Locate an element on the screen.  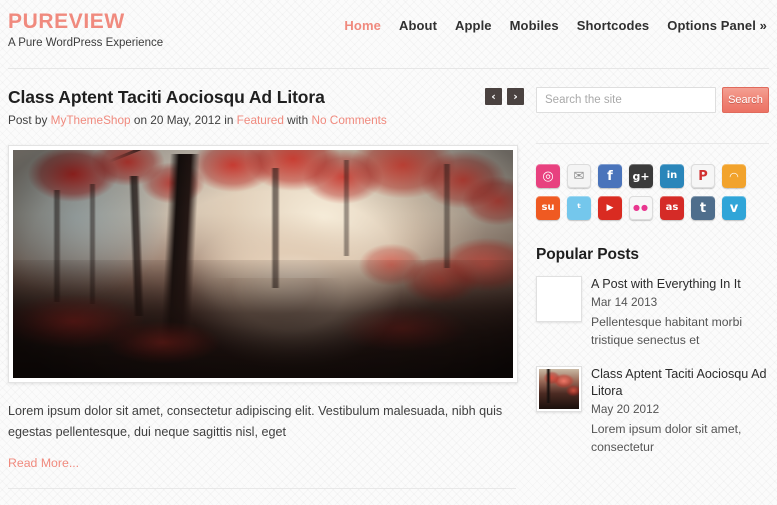
thumbnail-flower-image is located at coordinates (559, 299).